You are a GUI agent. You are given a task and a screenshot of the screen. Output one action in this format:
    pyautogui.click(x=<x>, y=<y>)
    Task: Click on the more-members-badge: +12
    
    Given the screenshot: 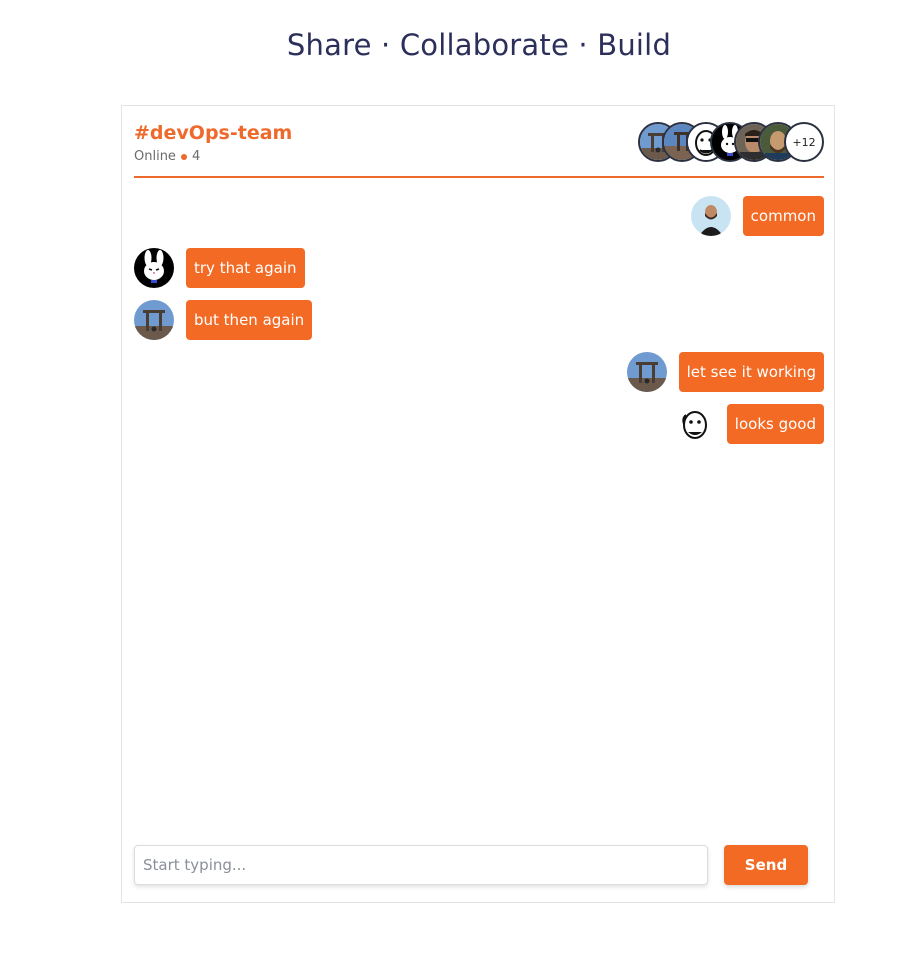 What is the action you would take?
    pyautogui.click(x=804, y=142)
    